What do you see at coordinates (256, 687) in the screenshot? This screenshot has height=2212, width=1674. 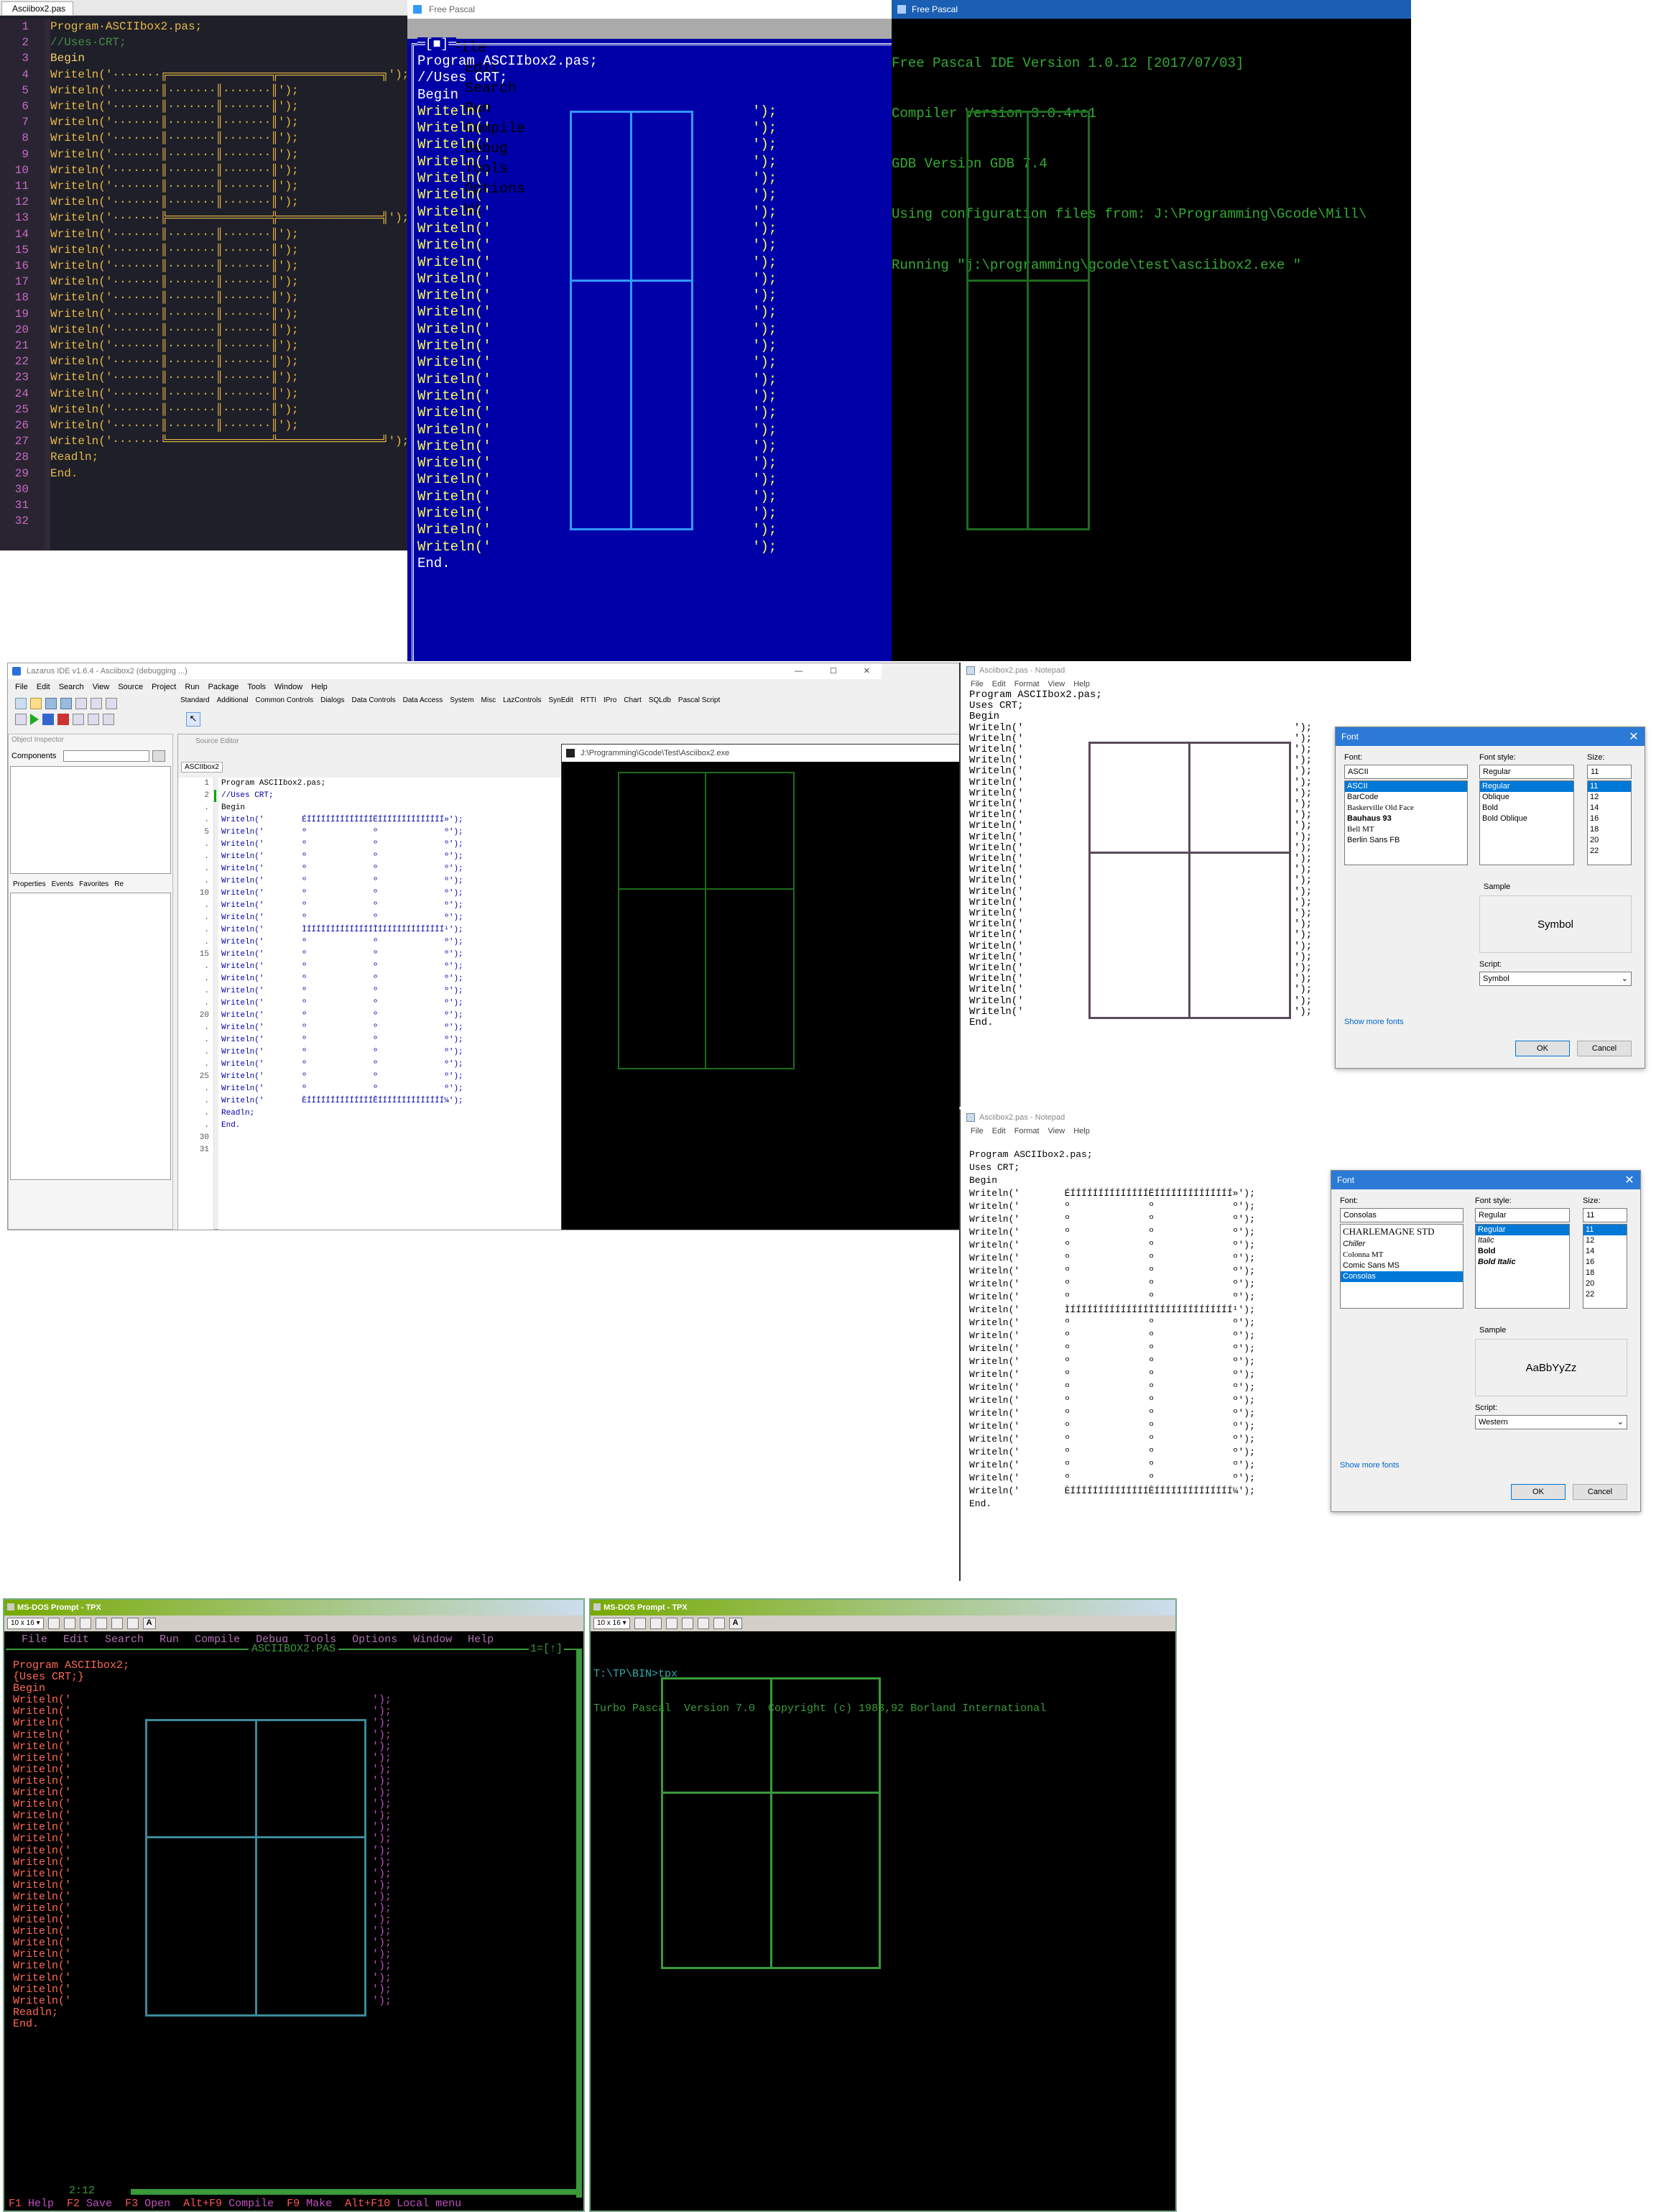 I see `menu-item: Tools` at bounding box center [256, 687].